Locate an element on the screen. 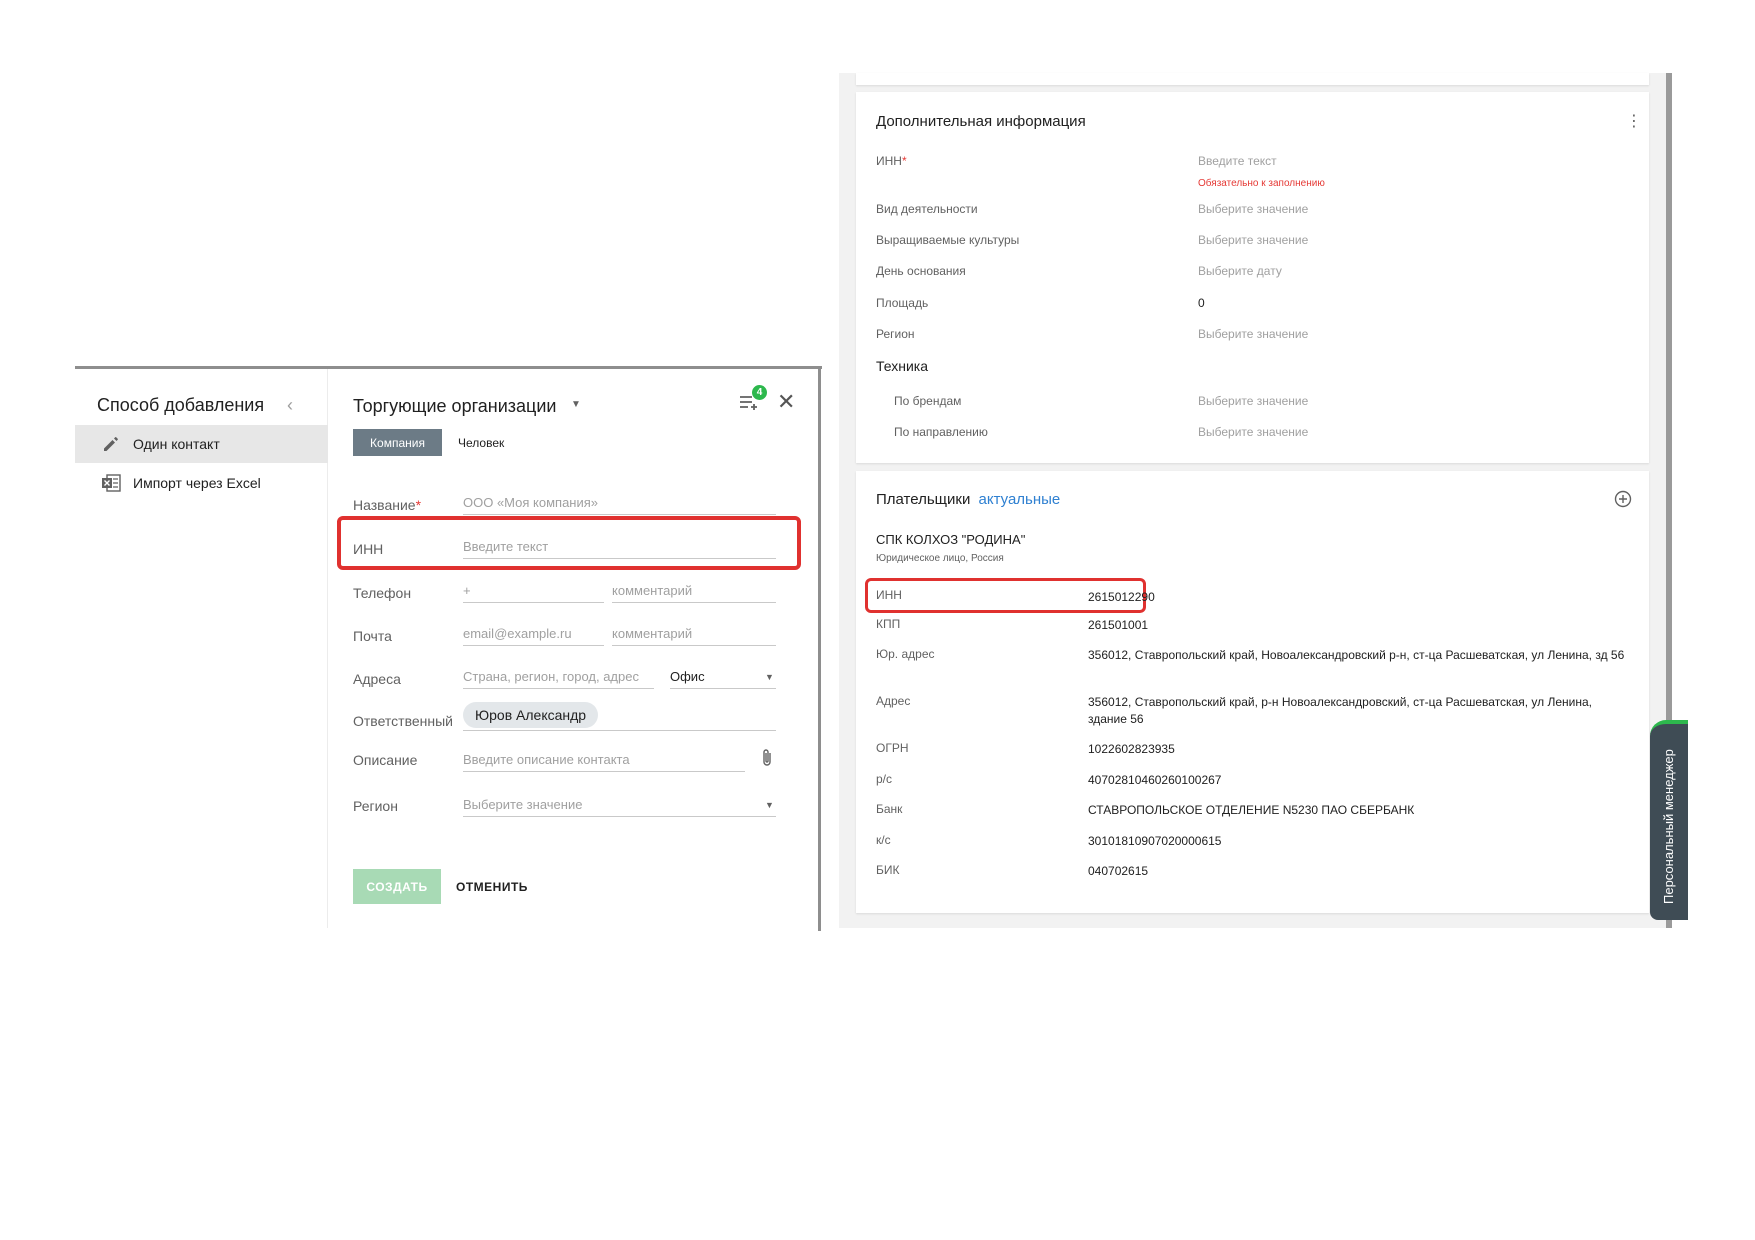 This screenshot has width=1755, height=1240. payer-bik-label: БИК is located at coordinates (888, 870).